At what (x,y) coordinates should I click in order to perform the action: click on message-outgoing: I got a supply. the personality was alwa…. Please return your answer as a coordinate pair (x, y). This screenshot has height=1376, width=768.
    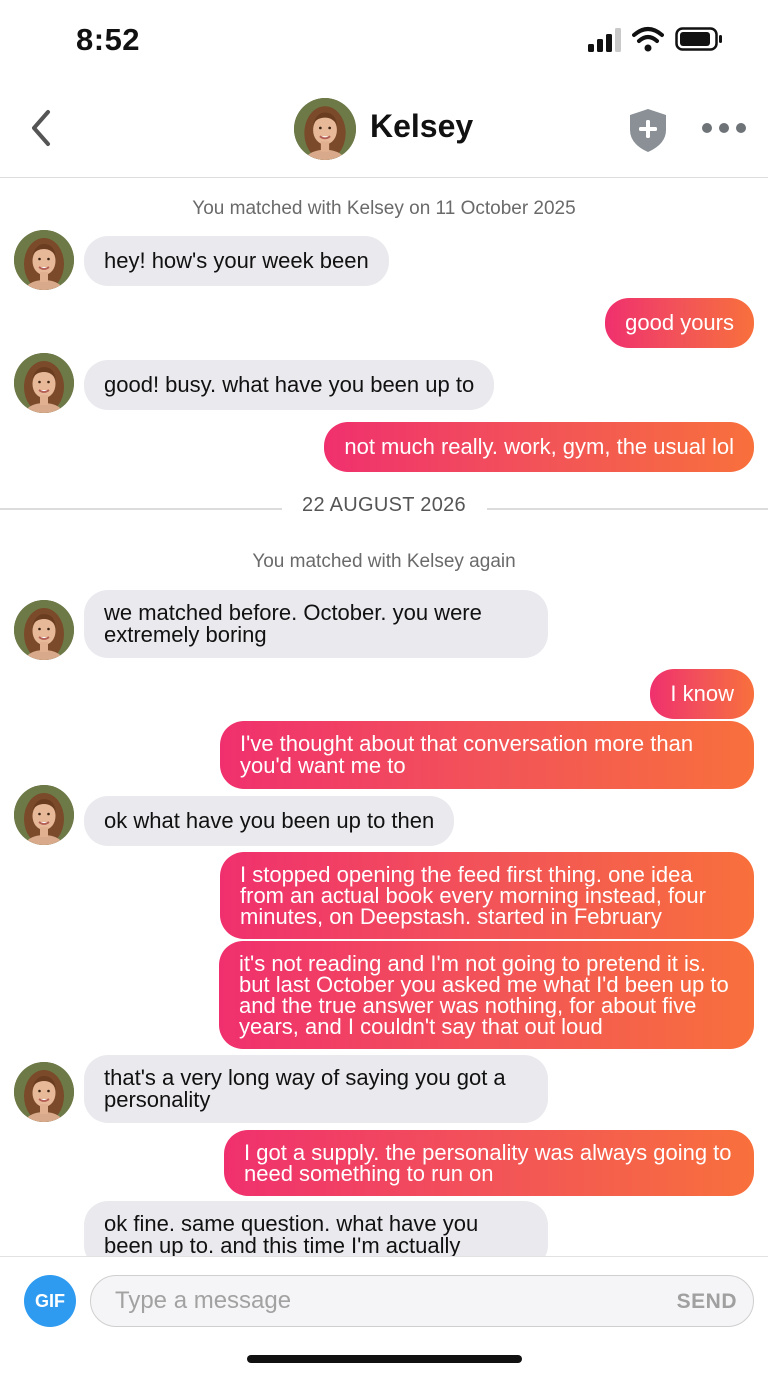
    Looking at the image, I should click on (489, 1163).